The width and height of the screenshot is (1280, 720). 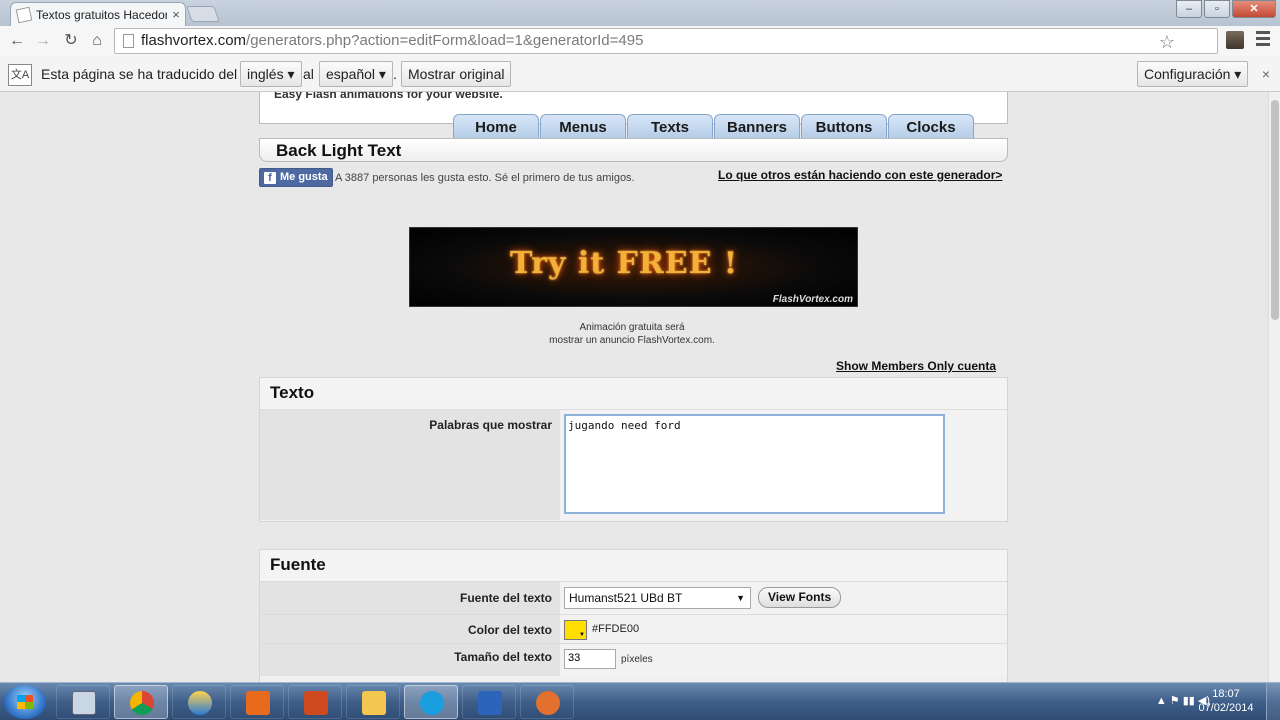 I want to click on app-k-icon, so click(x=489, y=702).